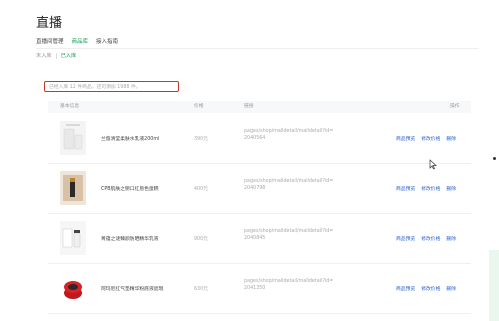 The image size is (499, 321). I want to click on side-decoration, so click(494, 285).